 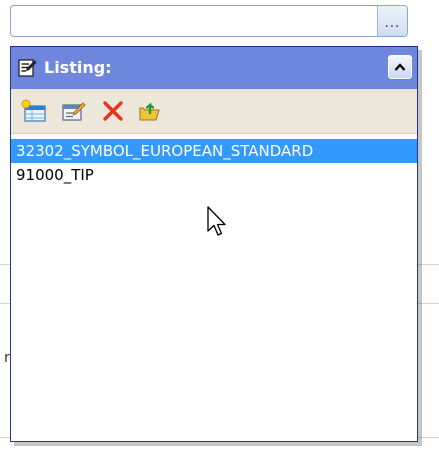 I want to click on mouse-pointer-icon, so click(x=216, y=221).